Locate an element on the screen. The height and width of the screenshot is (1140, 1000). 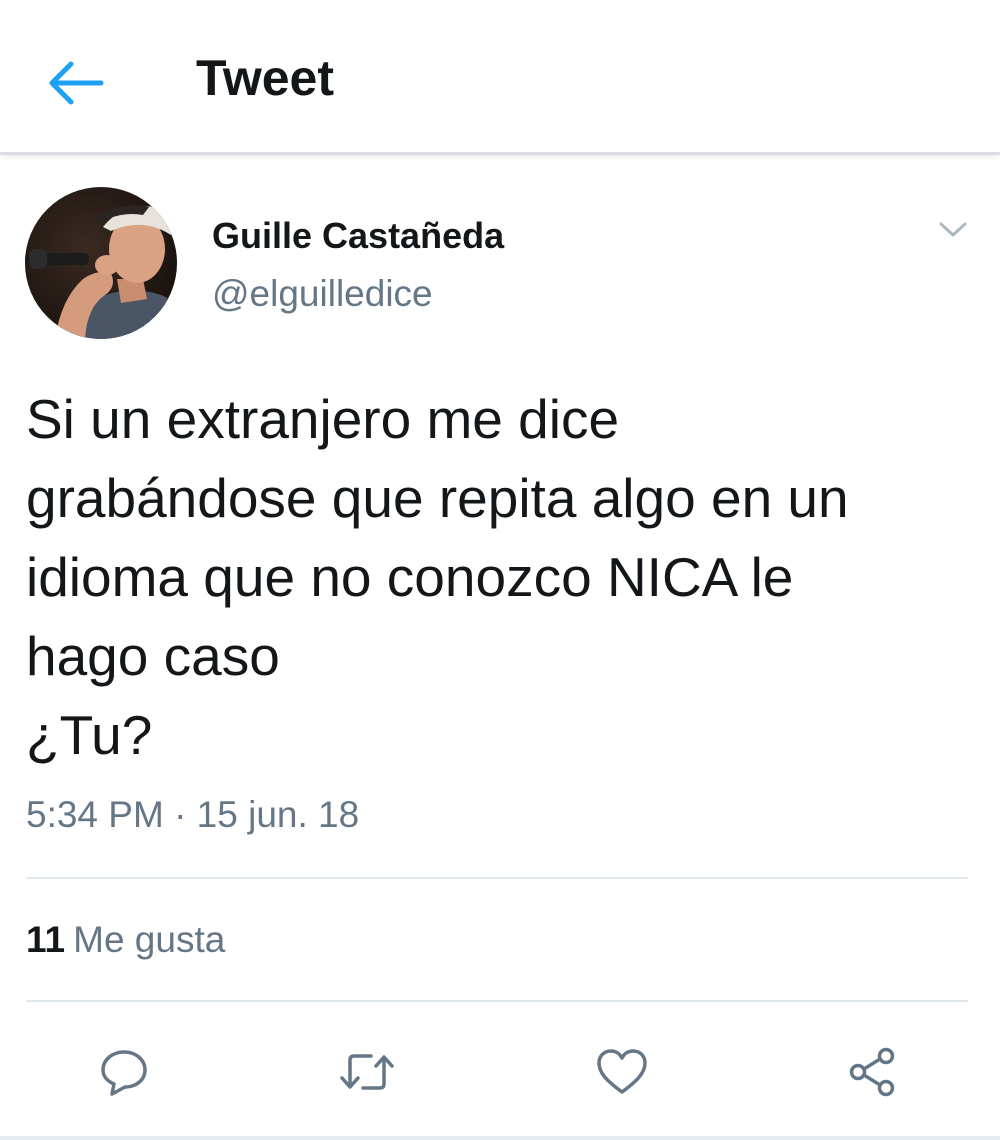
bottom-border is located at coordinates (500, 1138).